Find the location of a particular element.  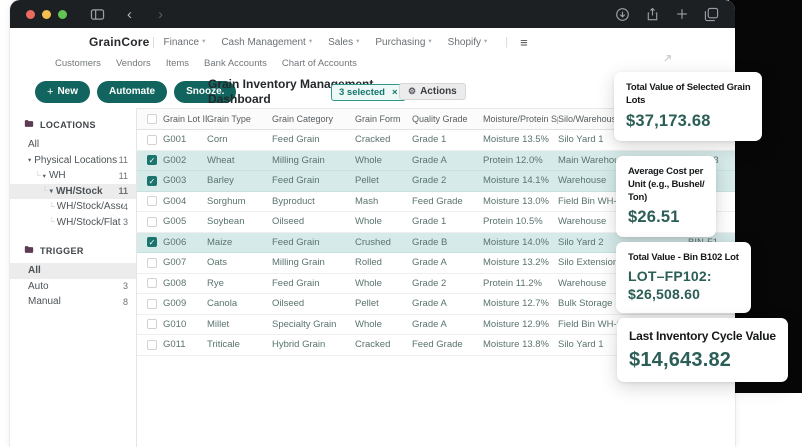

tabs-overview-icon is located at coordinates (711, 14).